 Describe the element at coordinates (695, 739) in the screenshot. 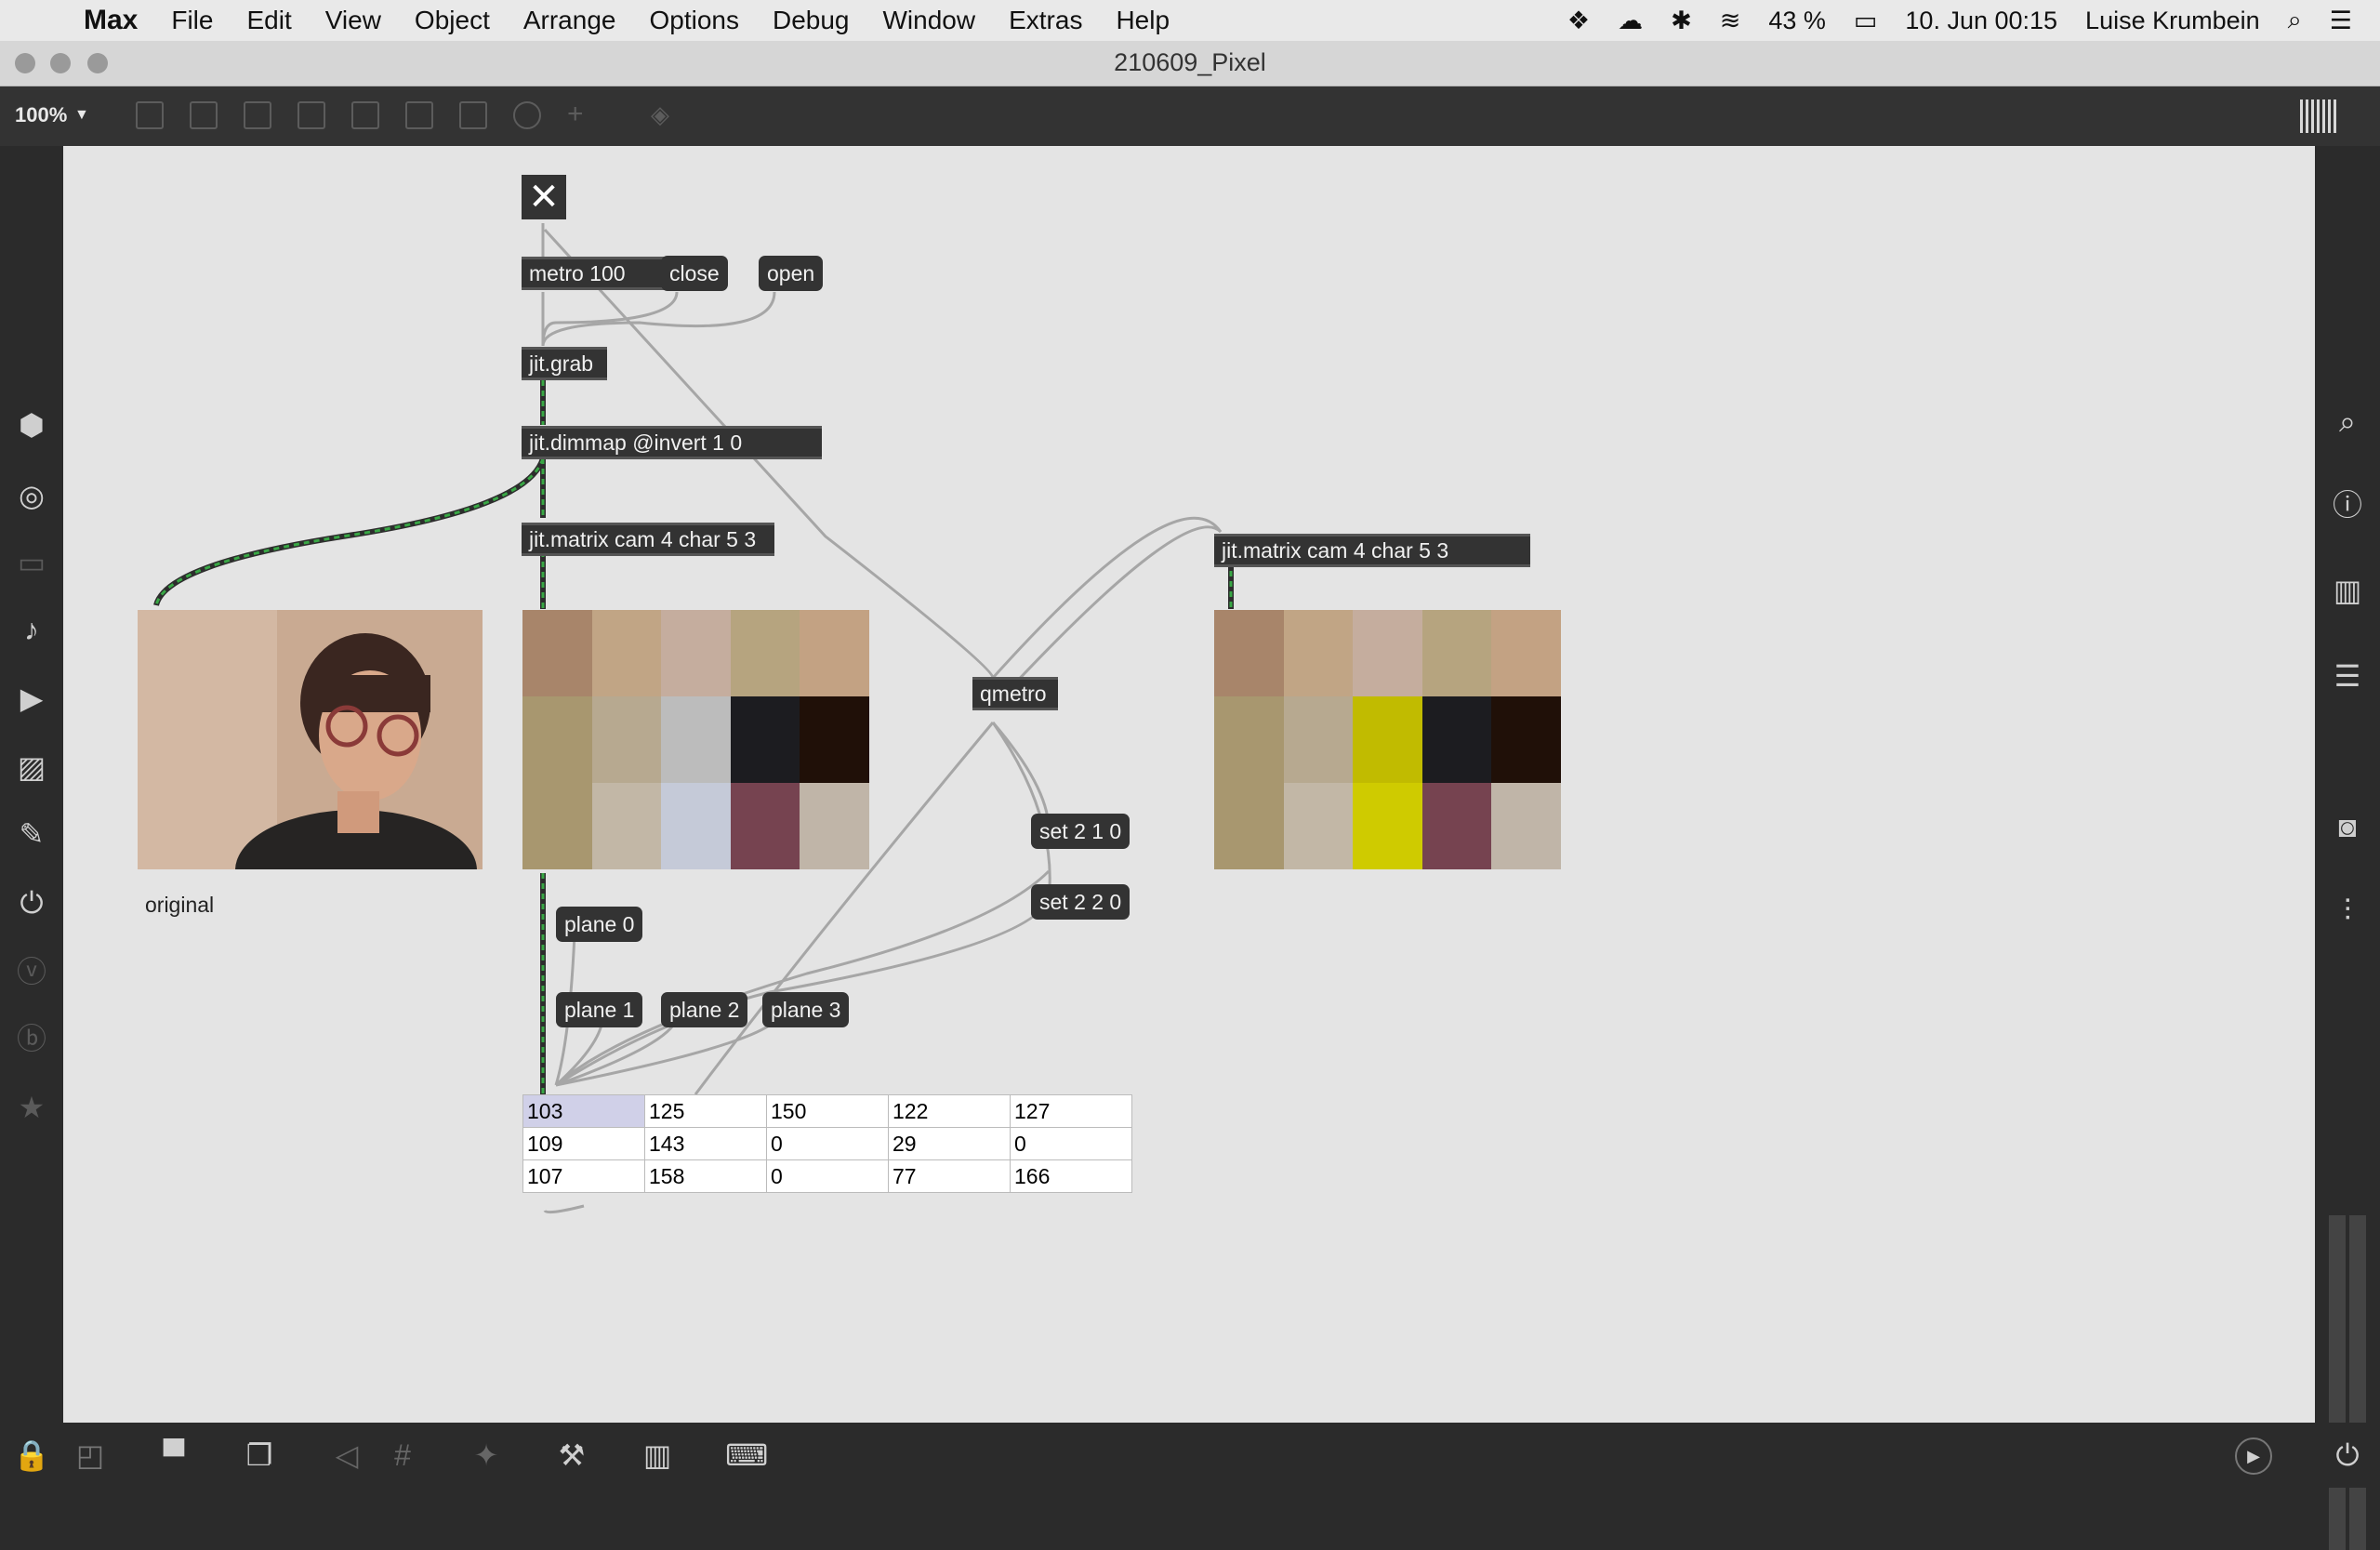

I see `jit-pwindow-pixel` at that location.